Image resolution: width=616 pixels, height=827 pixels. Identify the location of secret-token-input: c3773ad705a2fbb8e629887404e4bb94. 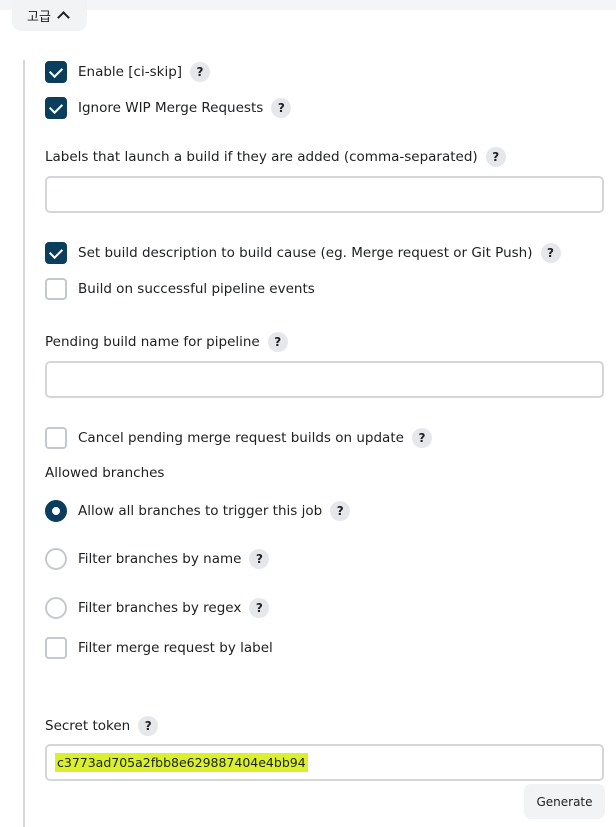
(324, 762).